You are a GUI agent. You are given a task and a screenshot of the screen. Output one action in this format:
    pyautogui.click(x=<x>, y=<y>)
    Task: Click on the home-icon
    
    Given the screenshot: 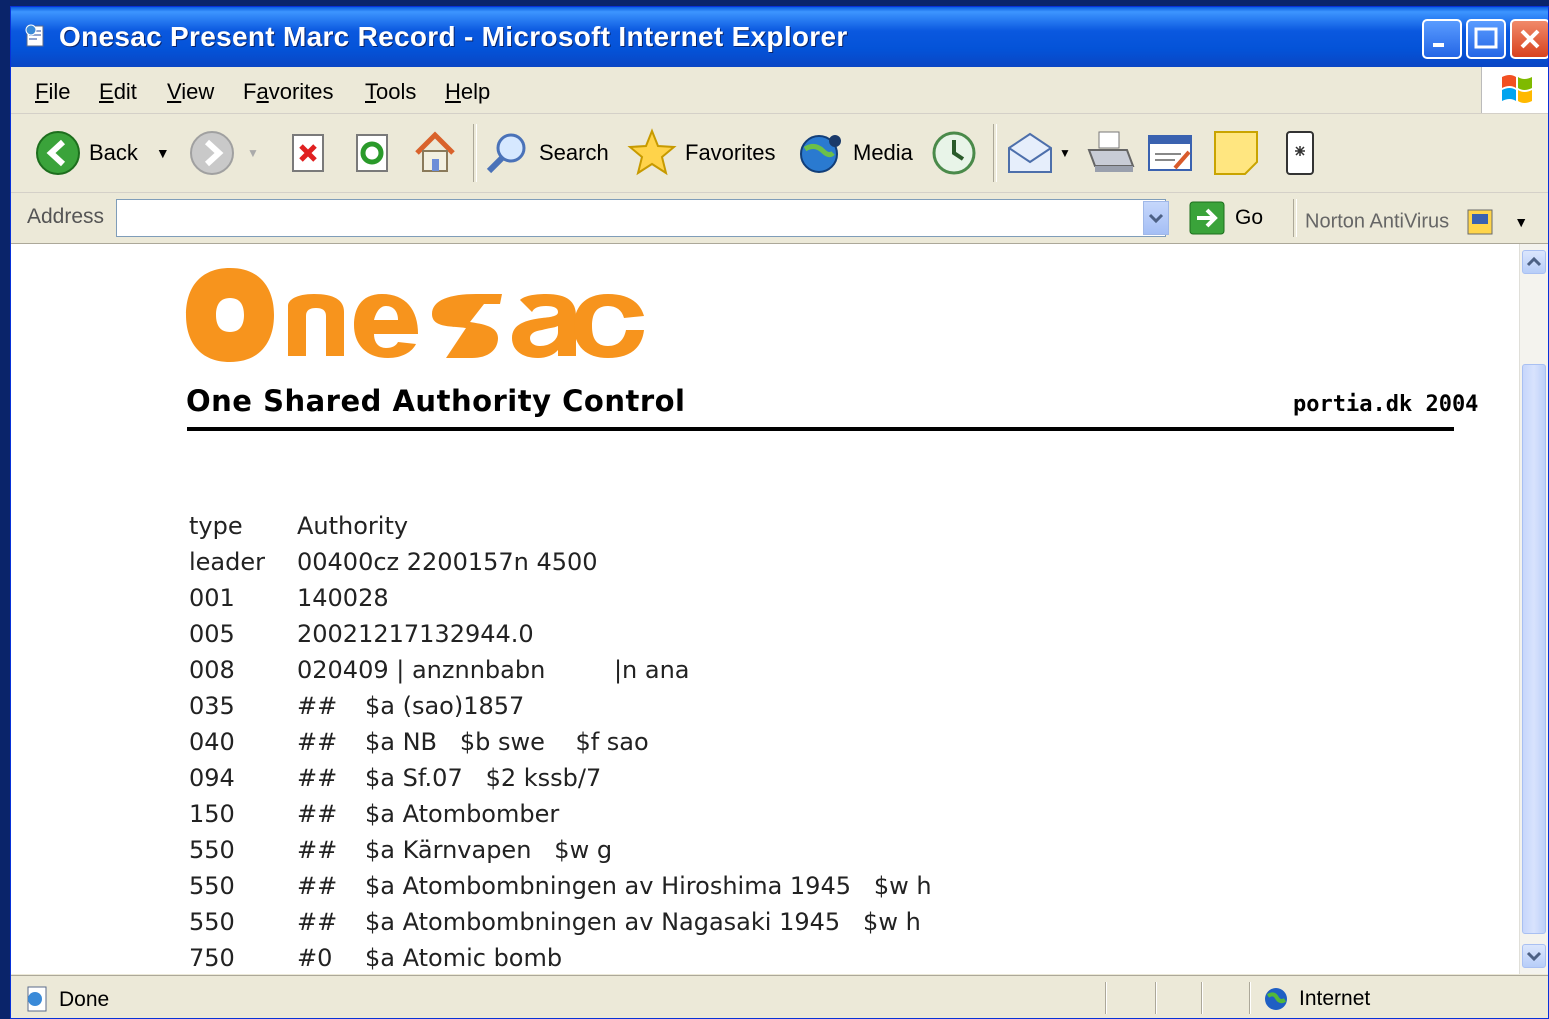 What is the action you would take?
    pyautogui.click(x=435, y=151)
    